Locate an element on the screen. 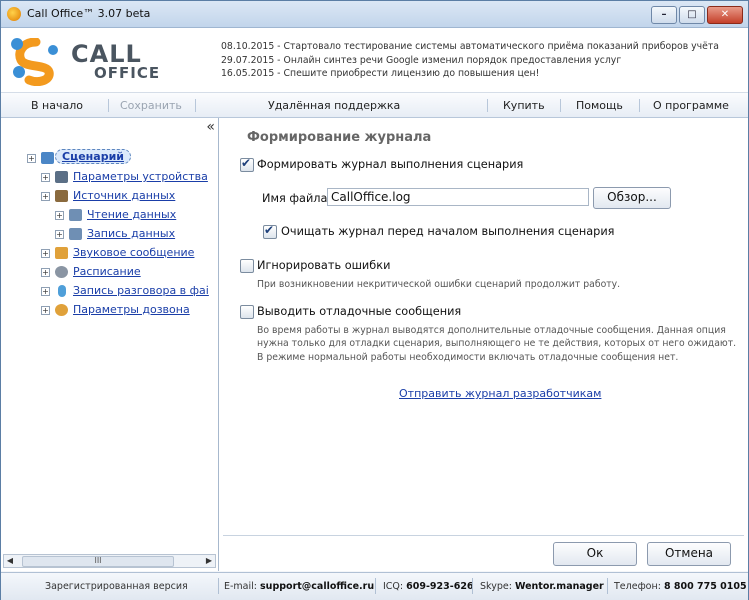 This screenshot has height=600, width=749. send-log-link: Отправить журнал разработчикам is located at coordinates (500, 393).